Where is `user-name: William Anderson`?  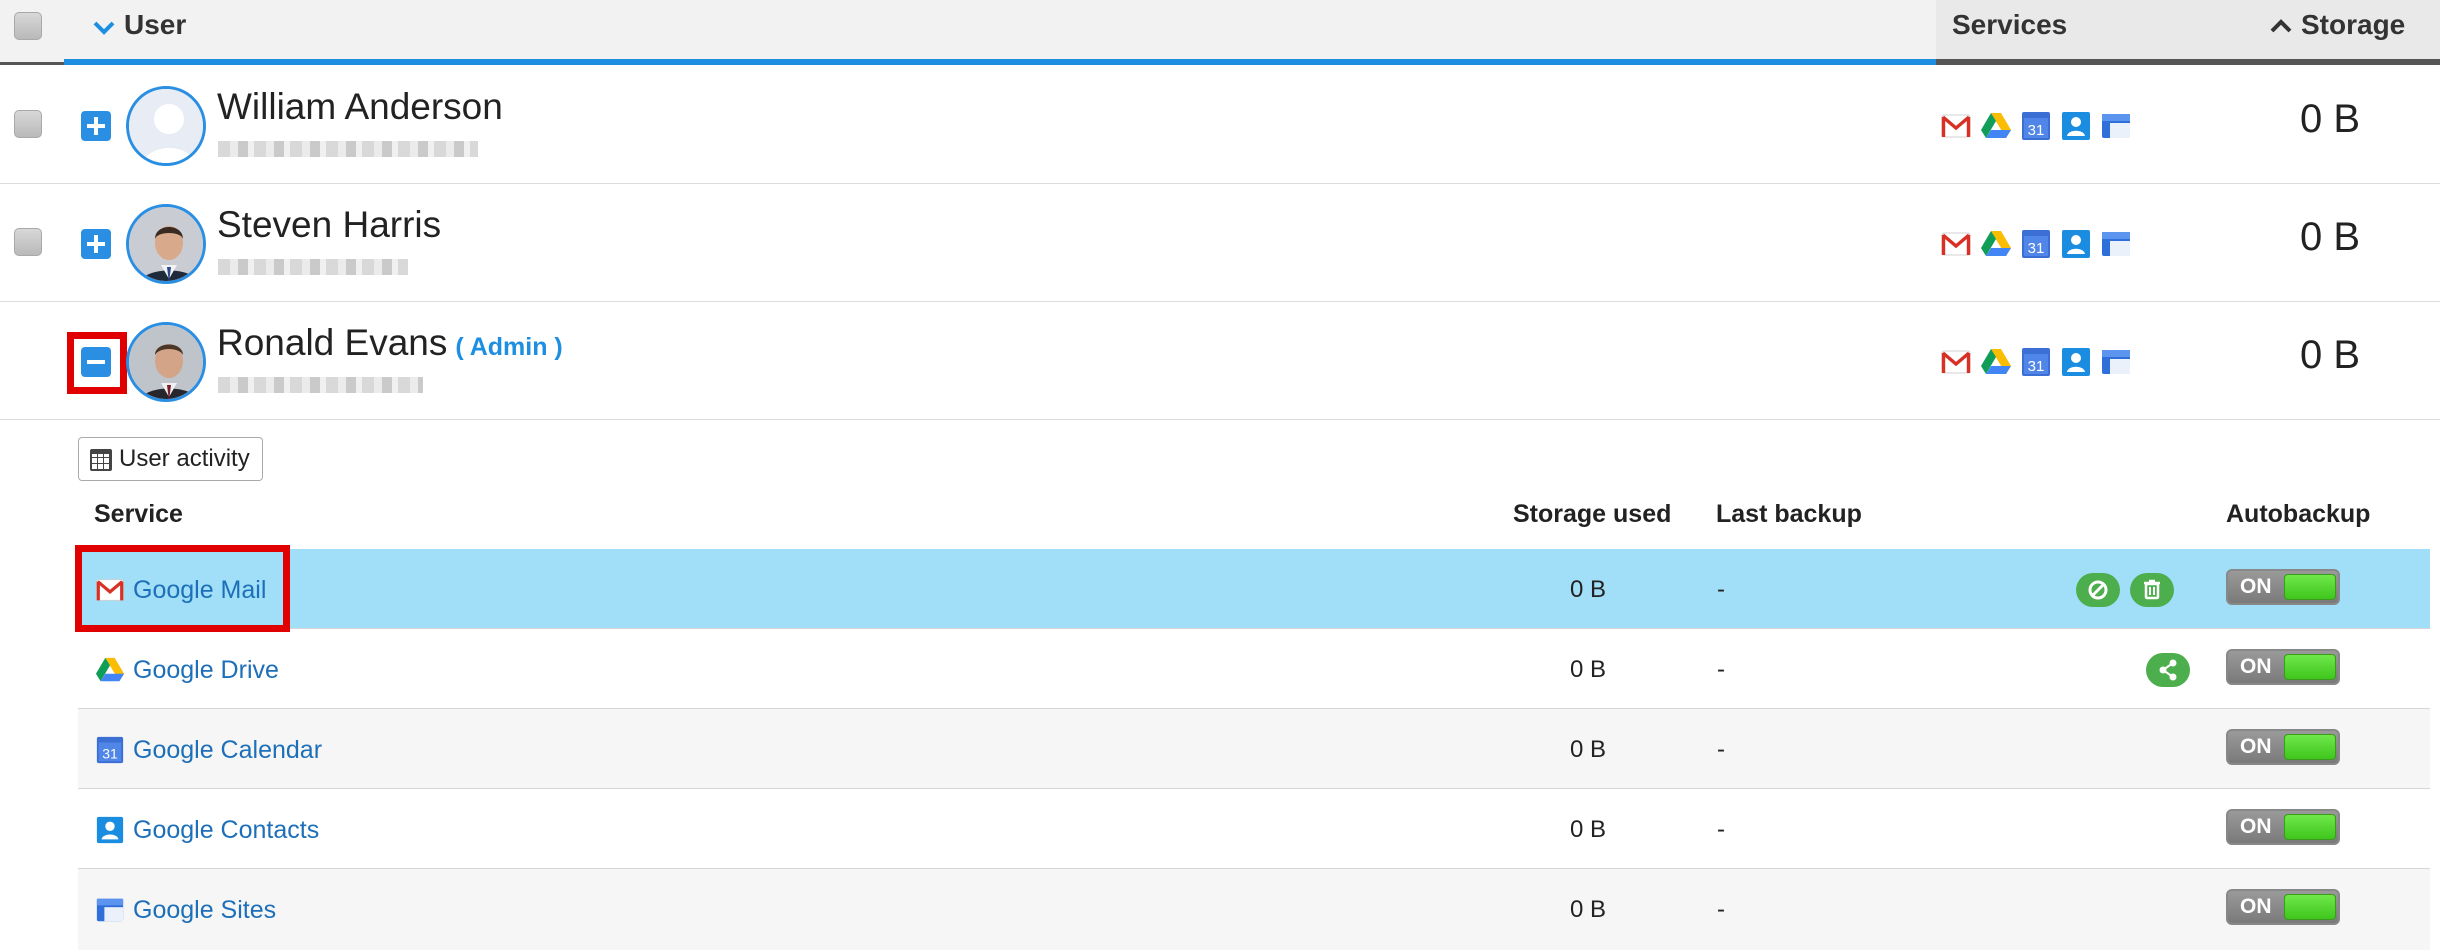 user-name: William Anderson is located at coordinates (360, 106).